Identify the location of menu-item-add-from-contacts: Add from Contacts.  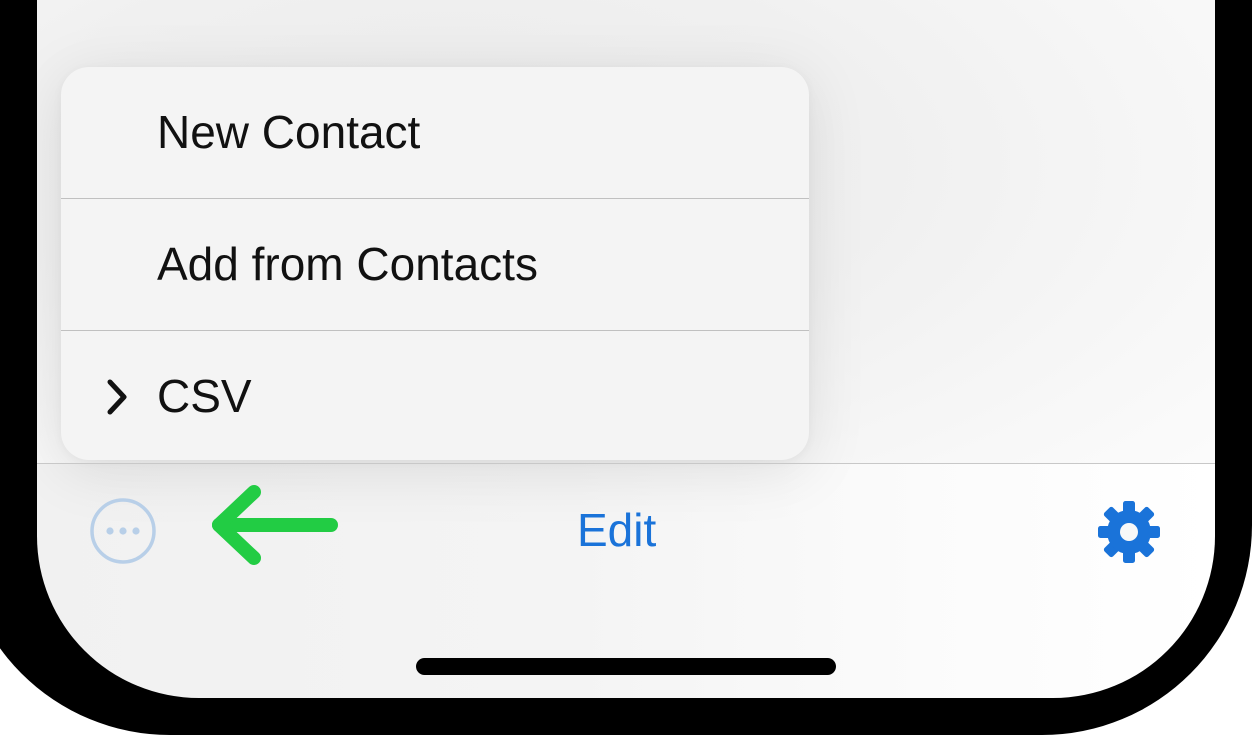
(435, 264).